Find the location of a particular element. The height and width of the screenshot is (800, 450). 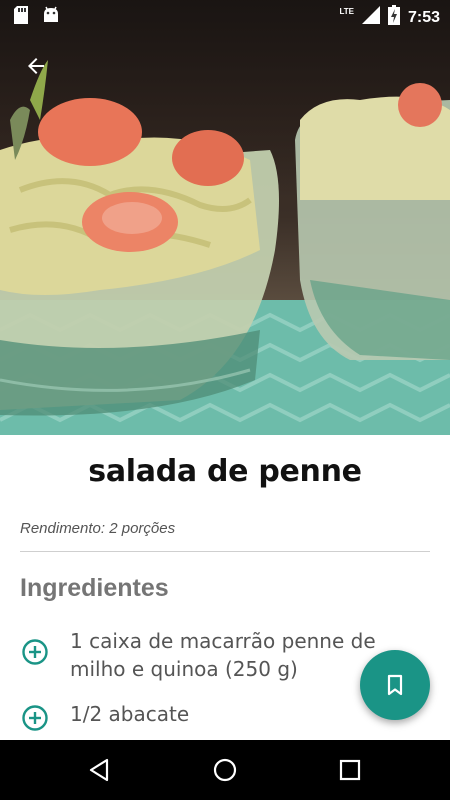

clock: 7:53 is located at coordinates (423, 17).